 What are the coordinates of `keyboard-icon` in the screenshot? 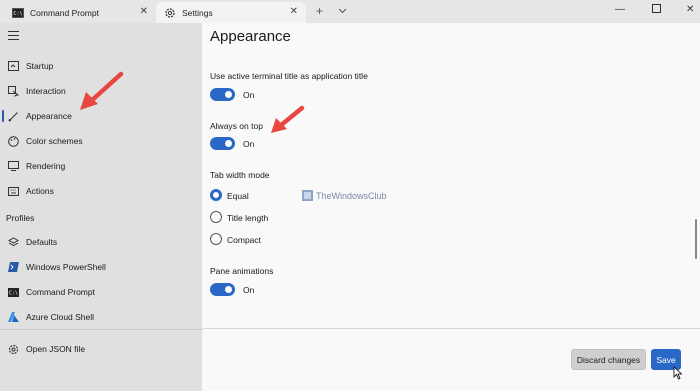 It's located at (13, 191).